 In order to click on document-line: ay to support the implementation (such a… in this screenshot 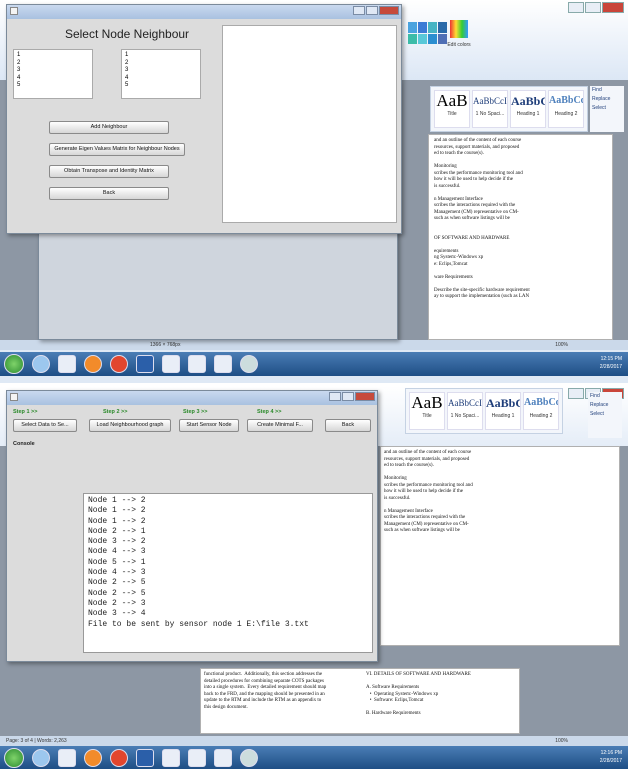, I will do `click(482, 296)`.